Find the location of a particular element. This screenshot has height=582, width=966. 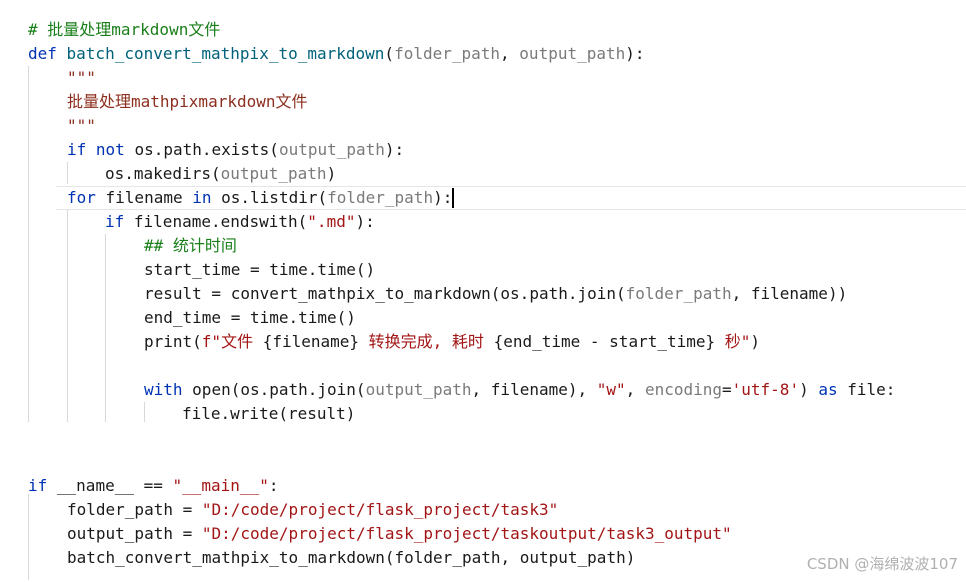

code-line: if __name__ == "__main__": is located at coordinates (153, 486).